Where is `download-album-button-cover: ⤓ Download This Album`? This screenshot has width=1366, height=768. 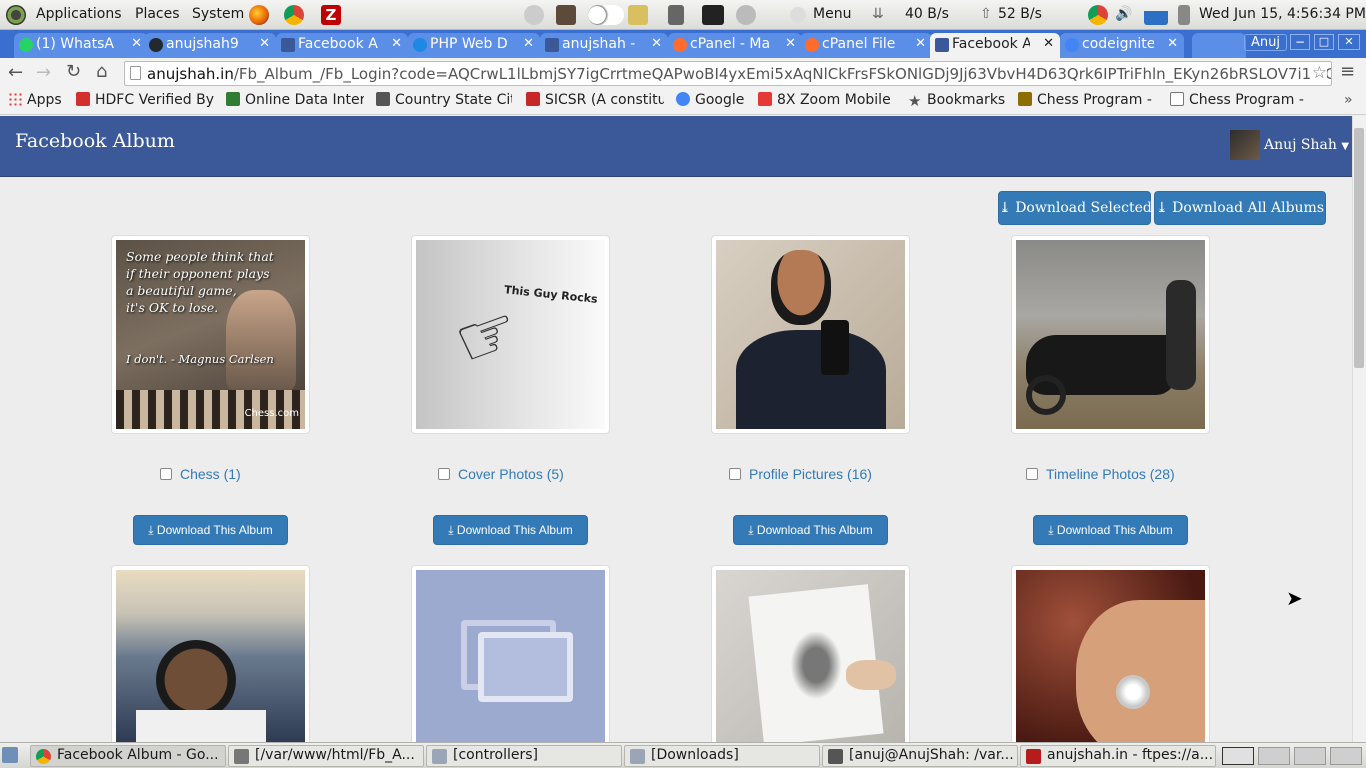 download-album-button-cover: ⤓ Download This Album is located at coordinates (510, 530).